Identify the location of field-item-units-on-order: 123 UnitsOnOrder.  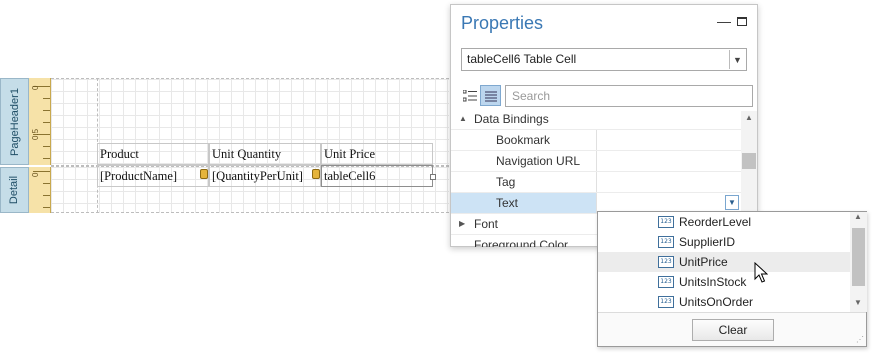
(724, 302).